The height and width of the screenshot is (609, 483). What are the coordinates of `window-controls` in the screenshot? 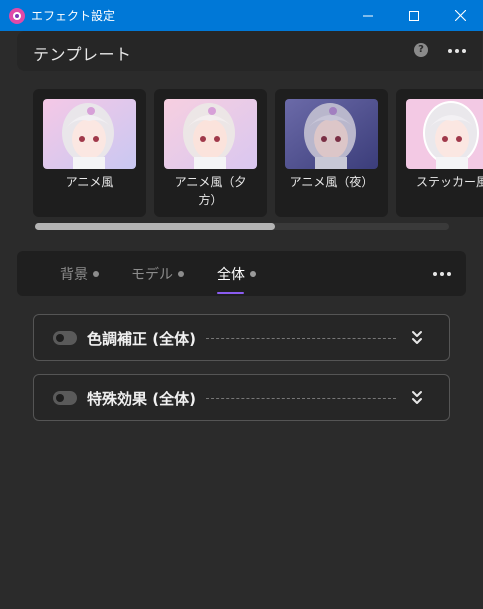 It's located at (414, 15).